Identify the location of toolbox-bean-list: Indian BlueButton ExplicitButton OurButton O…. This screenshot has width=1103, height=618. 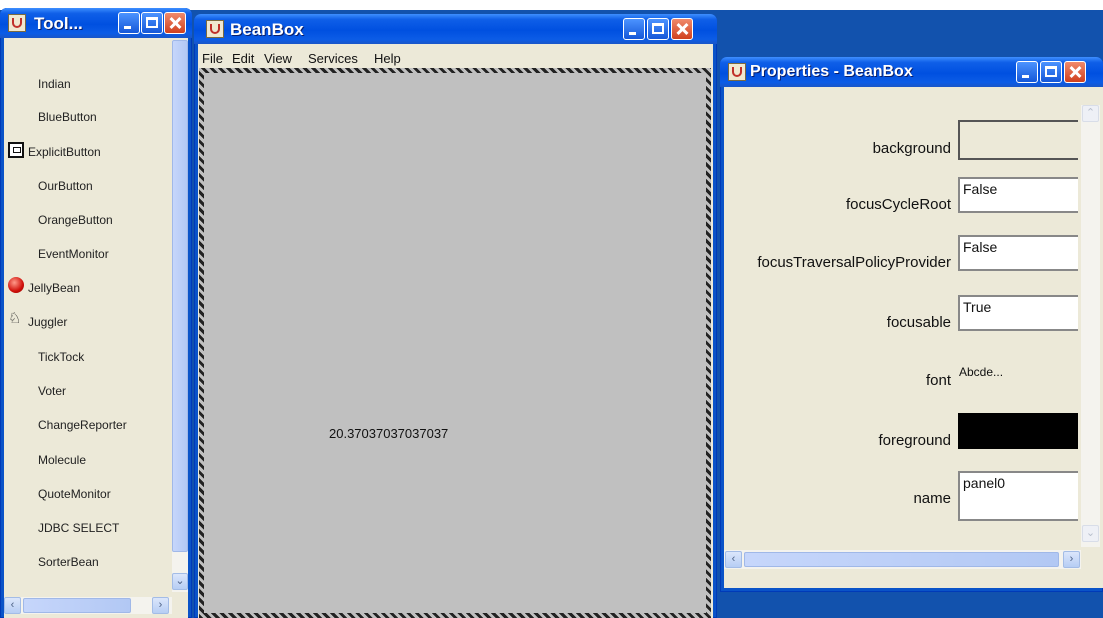
(87, 317).